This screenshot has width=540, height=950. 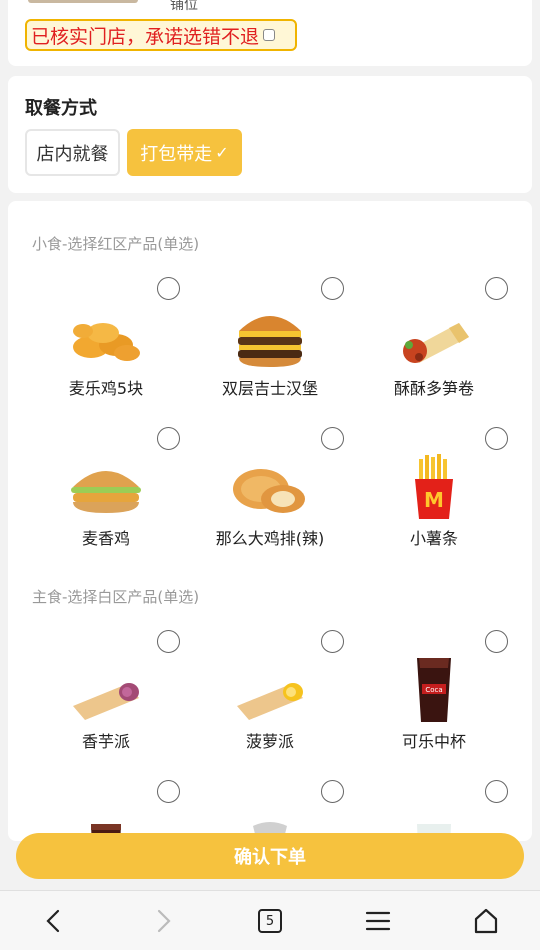 I want to click on tabs-button: 5, so click(x=270, y=920).